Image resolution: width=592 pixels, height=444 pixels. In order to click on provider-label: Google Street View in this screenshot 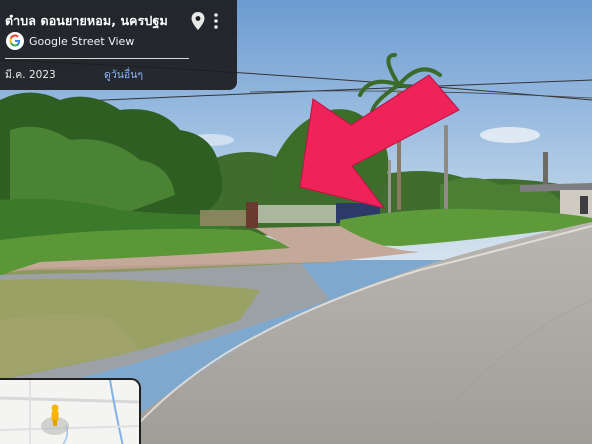, I will do `click(82, 41)`.